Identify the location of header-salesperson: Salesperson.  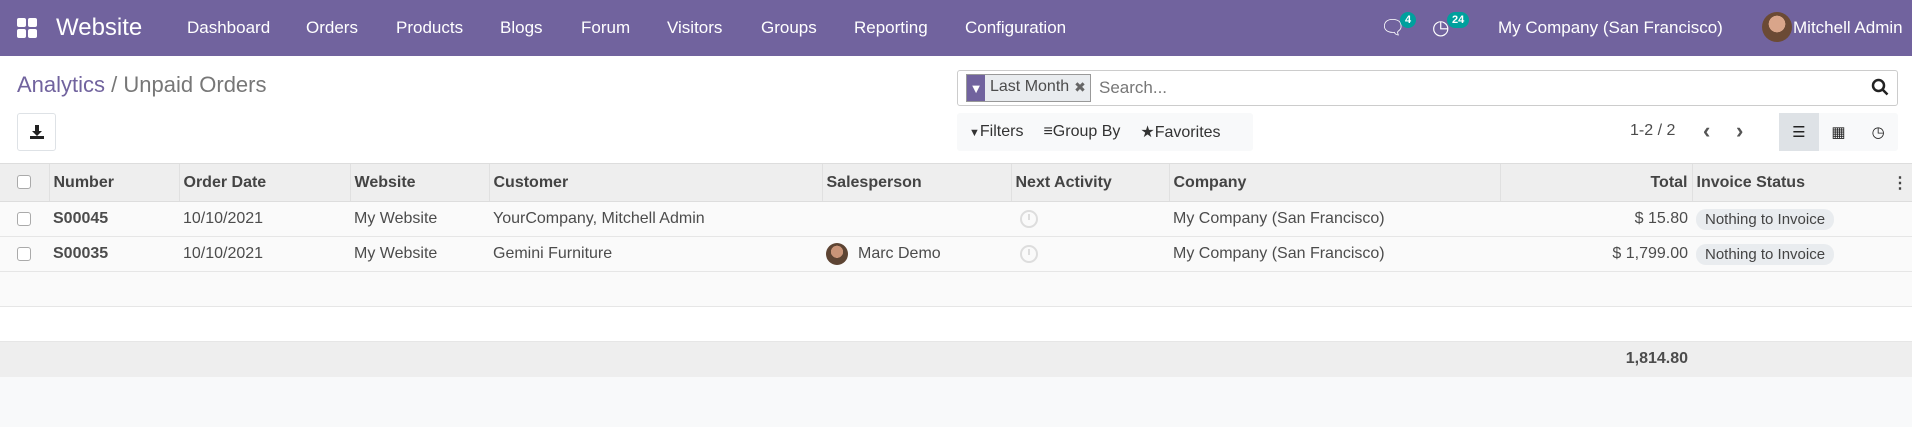
(916, 182).